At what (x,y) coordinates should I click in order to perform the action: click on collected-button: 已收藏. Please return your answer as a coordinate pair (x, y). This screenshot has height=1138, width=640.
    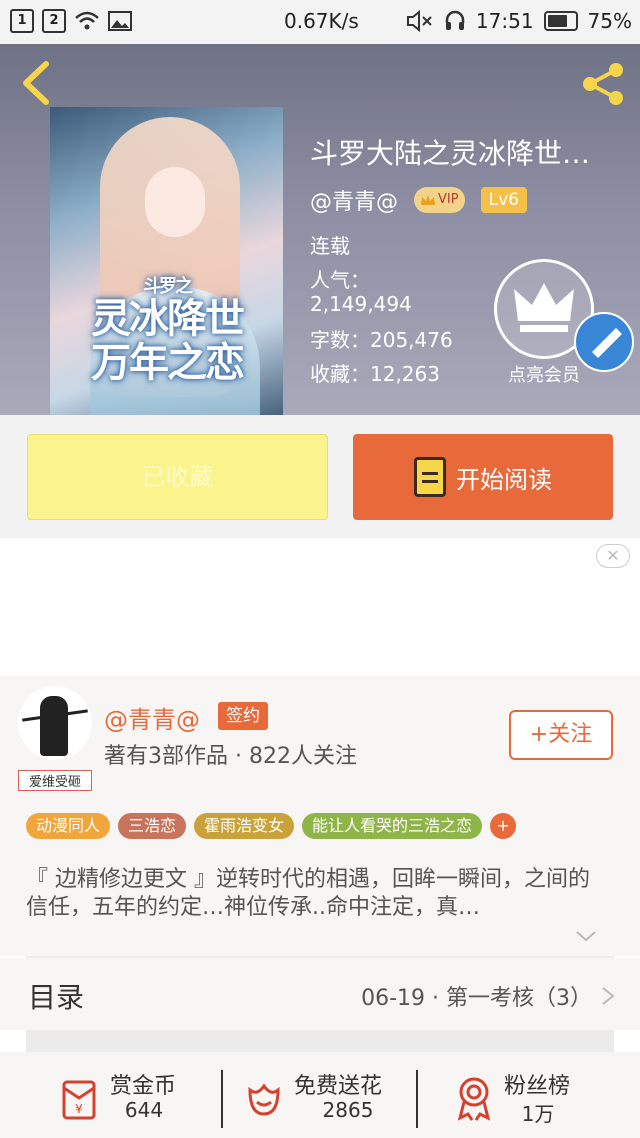
    Looking at the image, I should click on (177, 477).